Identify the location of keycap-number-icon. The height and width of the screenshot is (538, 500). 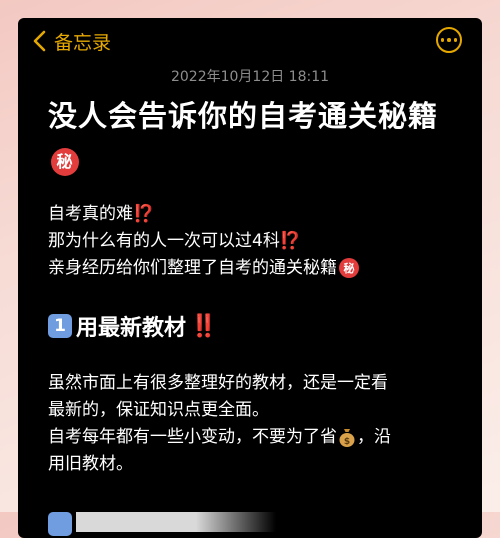
(60, 524).